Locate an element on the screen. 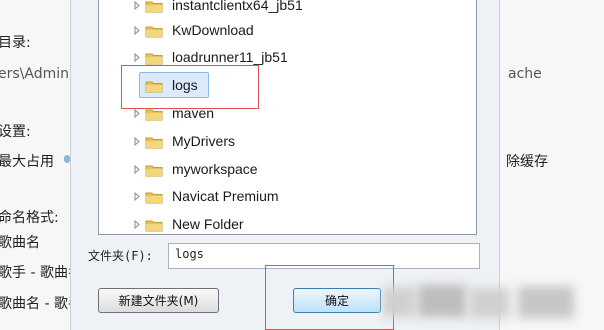 The width and height of the screenshot is (604, 330). tree-item-label: myworkspace is located at coordinates (215, 169).